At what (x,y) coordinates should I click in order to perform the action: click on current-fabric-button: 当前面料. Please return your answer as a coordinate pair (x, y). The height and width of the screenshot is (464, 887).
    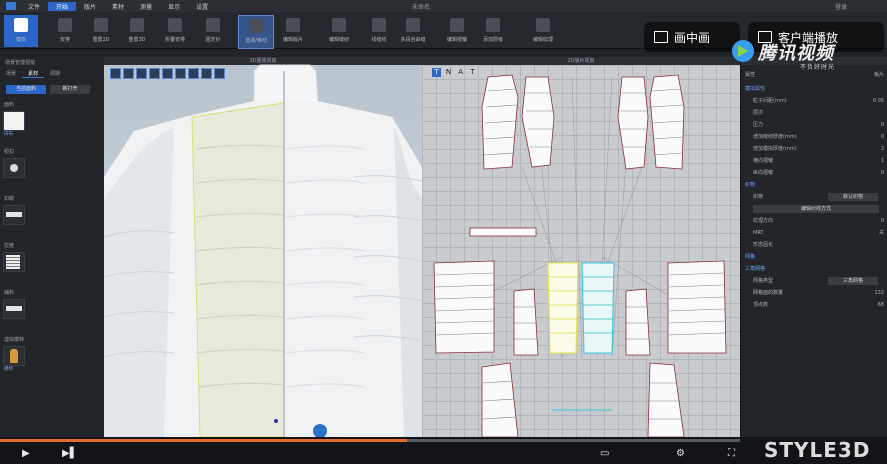
    Looking at the image, I should click on (26, 89).